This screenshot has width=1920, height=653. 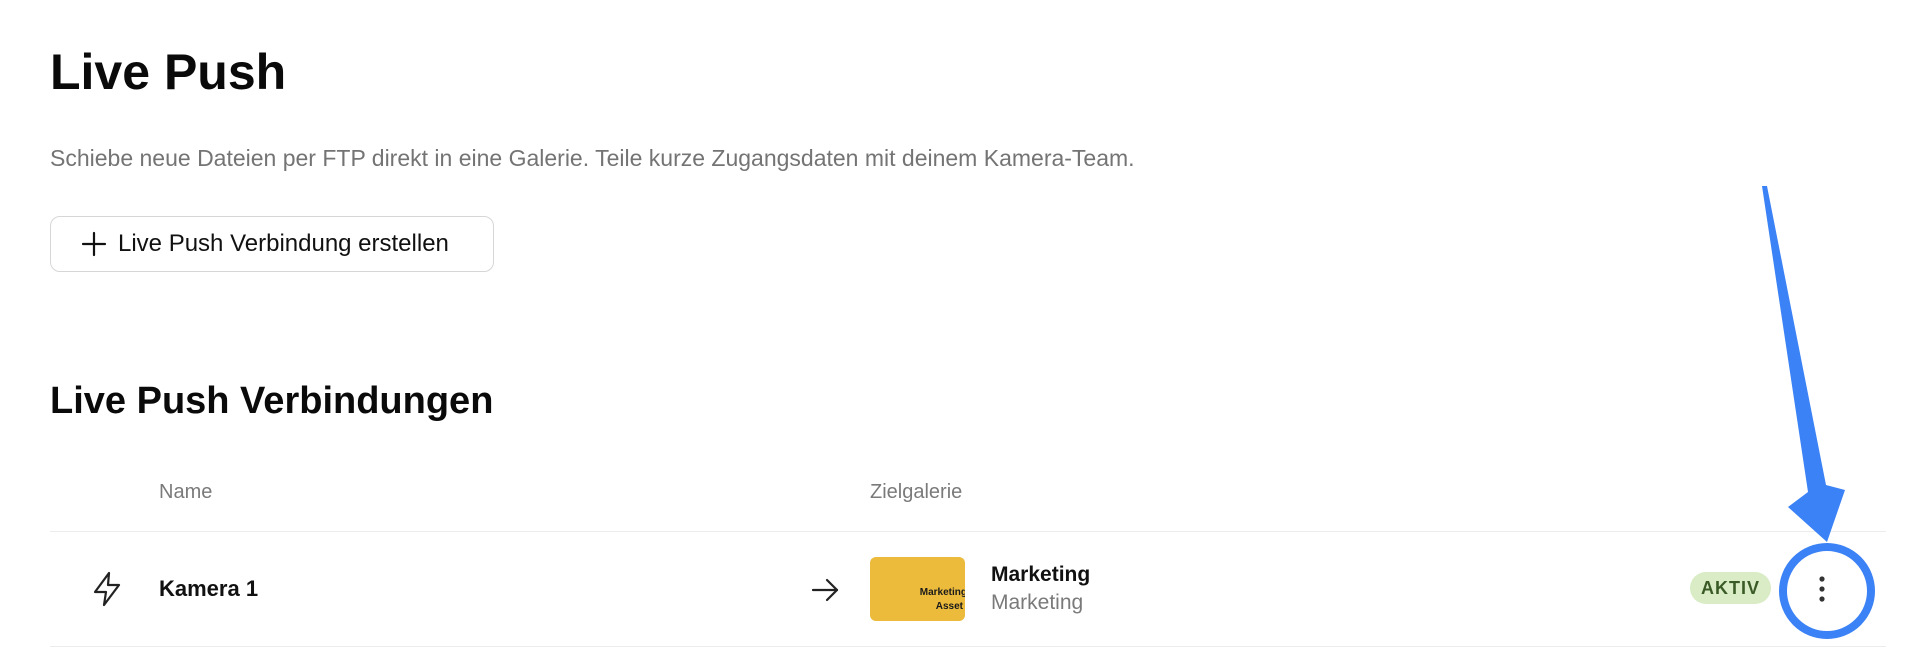 I want to click on column-header-name: Name, so click(x=186, y=492).